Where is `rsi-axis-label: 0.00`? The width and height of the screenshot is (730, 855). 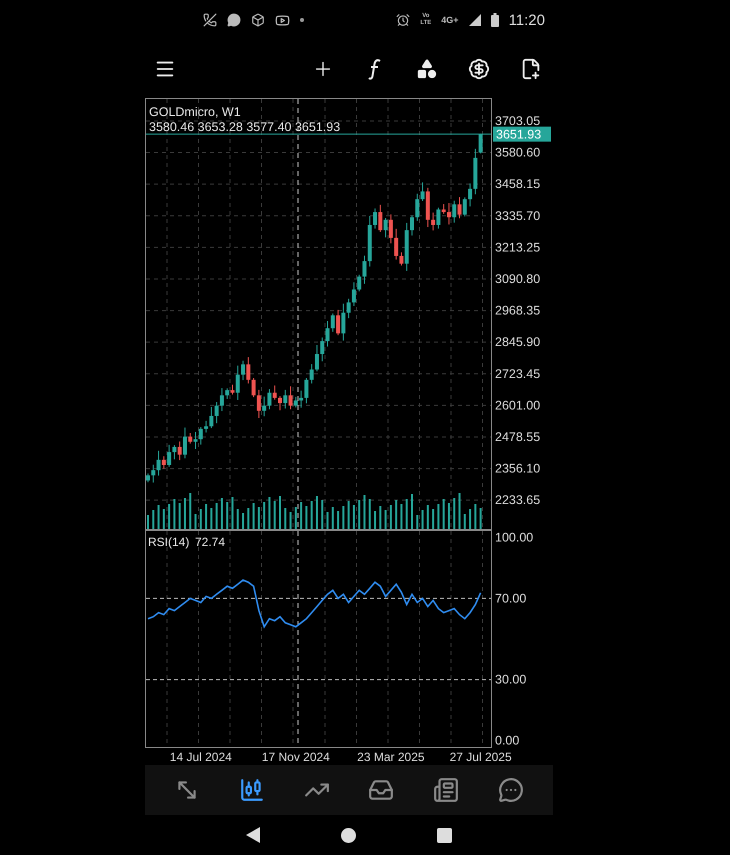
rsi-axis-label: 0.00 is located at coordinates (507, 741).